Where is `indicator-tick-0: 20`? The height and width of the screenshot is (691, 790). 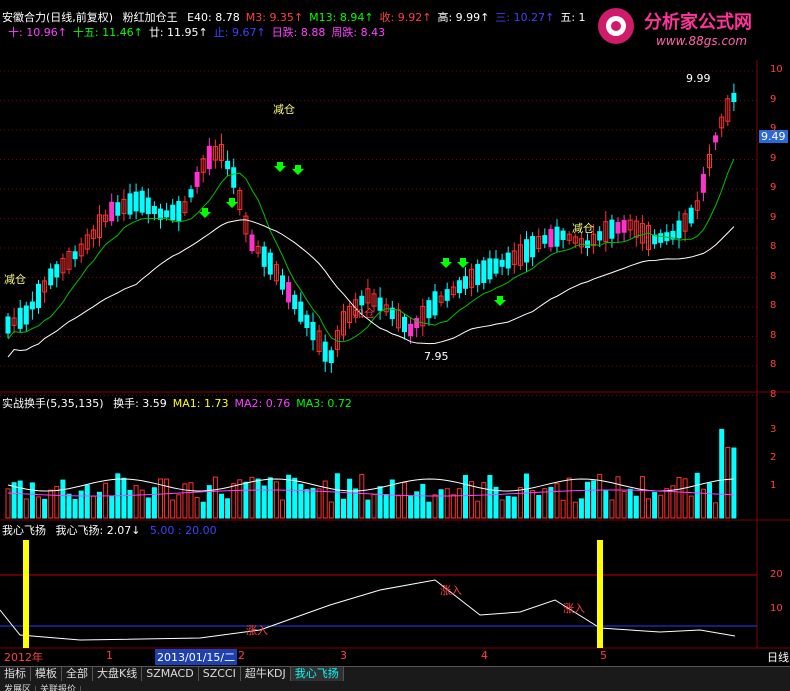 indicator-tick-0: 20 is located at coordinates (776, 574).